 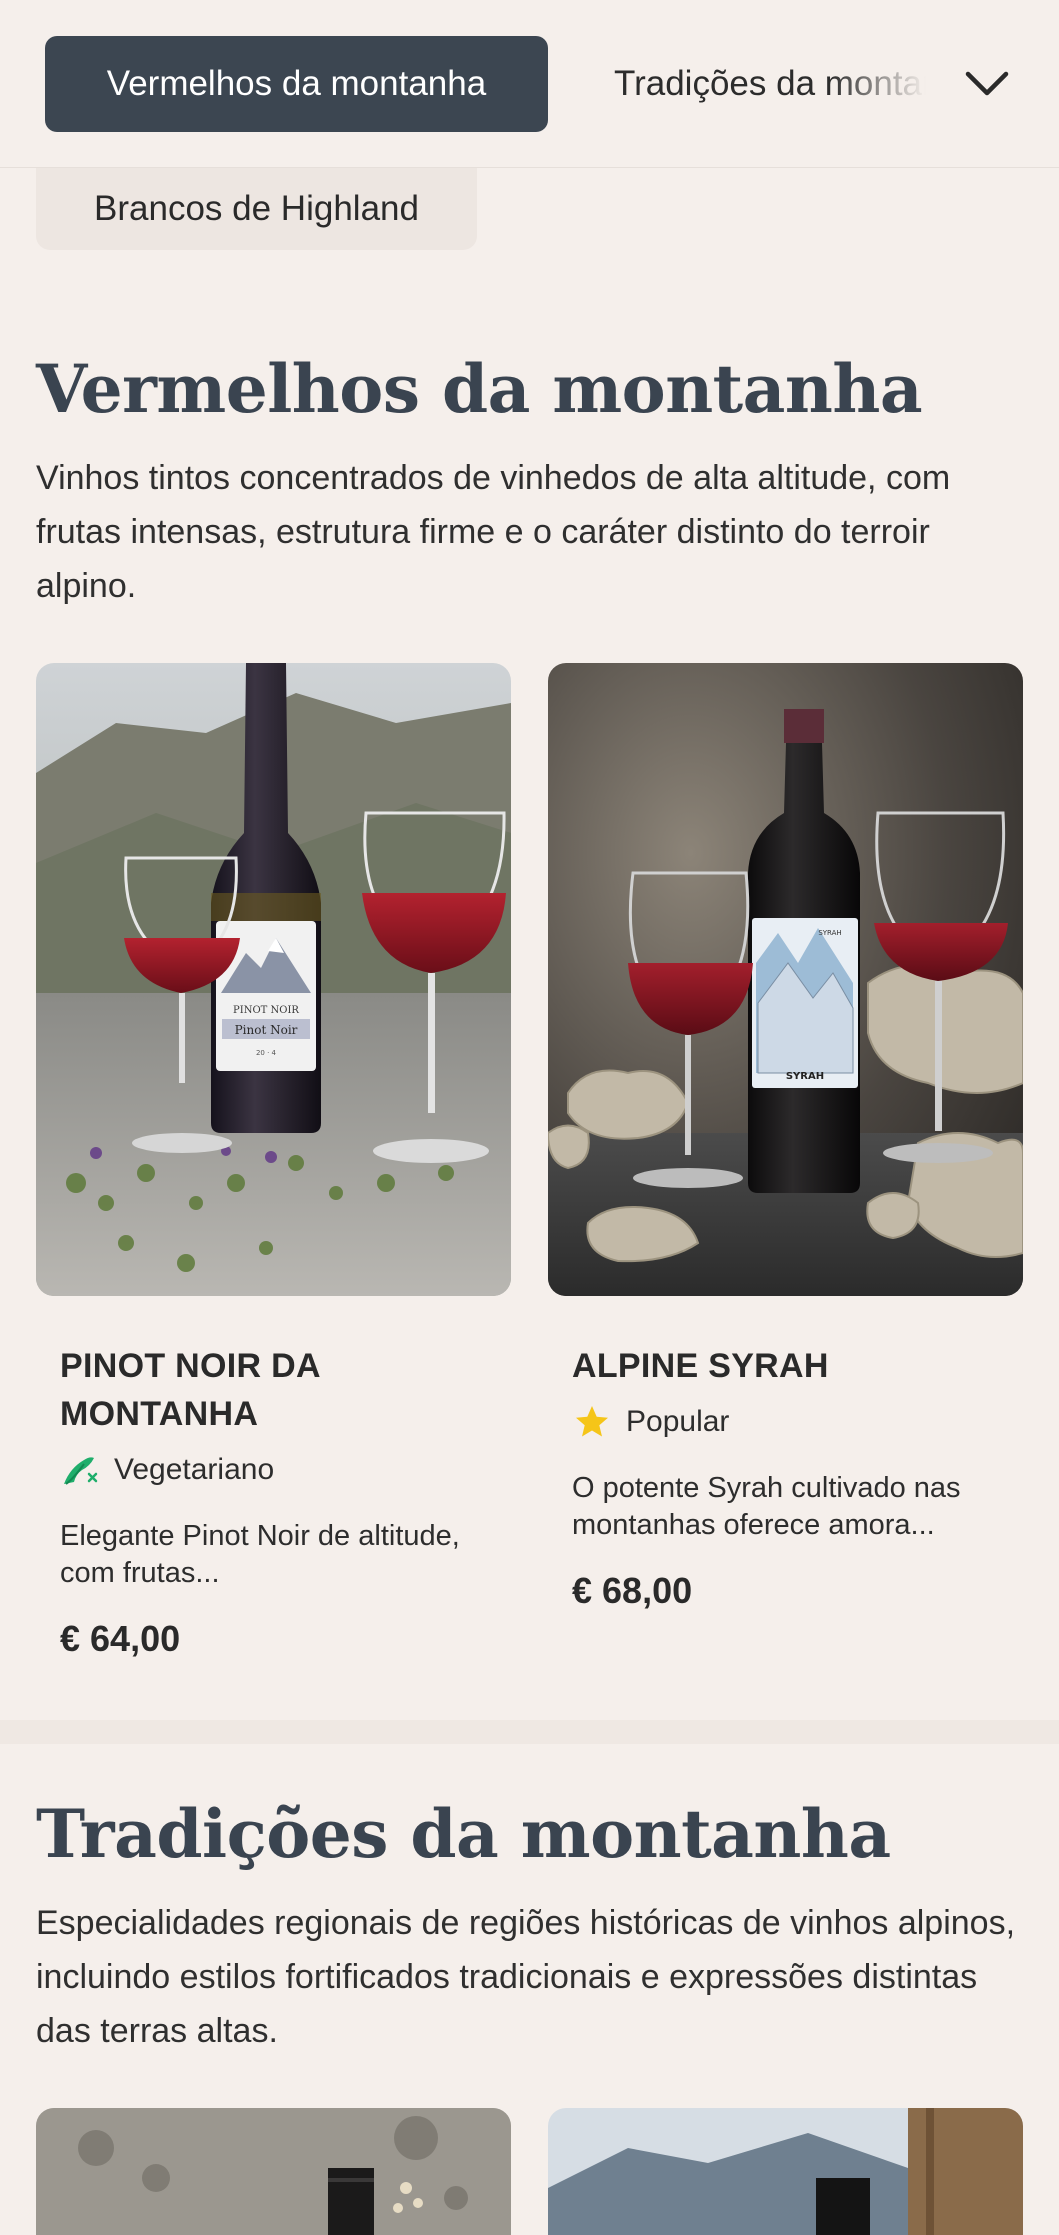 I want to click on product-image-pinot-noir: PINOT NOIR Pinot Noir 20 · 4, so click(x=273, y=979).